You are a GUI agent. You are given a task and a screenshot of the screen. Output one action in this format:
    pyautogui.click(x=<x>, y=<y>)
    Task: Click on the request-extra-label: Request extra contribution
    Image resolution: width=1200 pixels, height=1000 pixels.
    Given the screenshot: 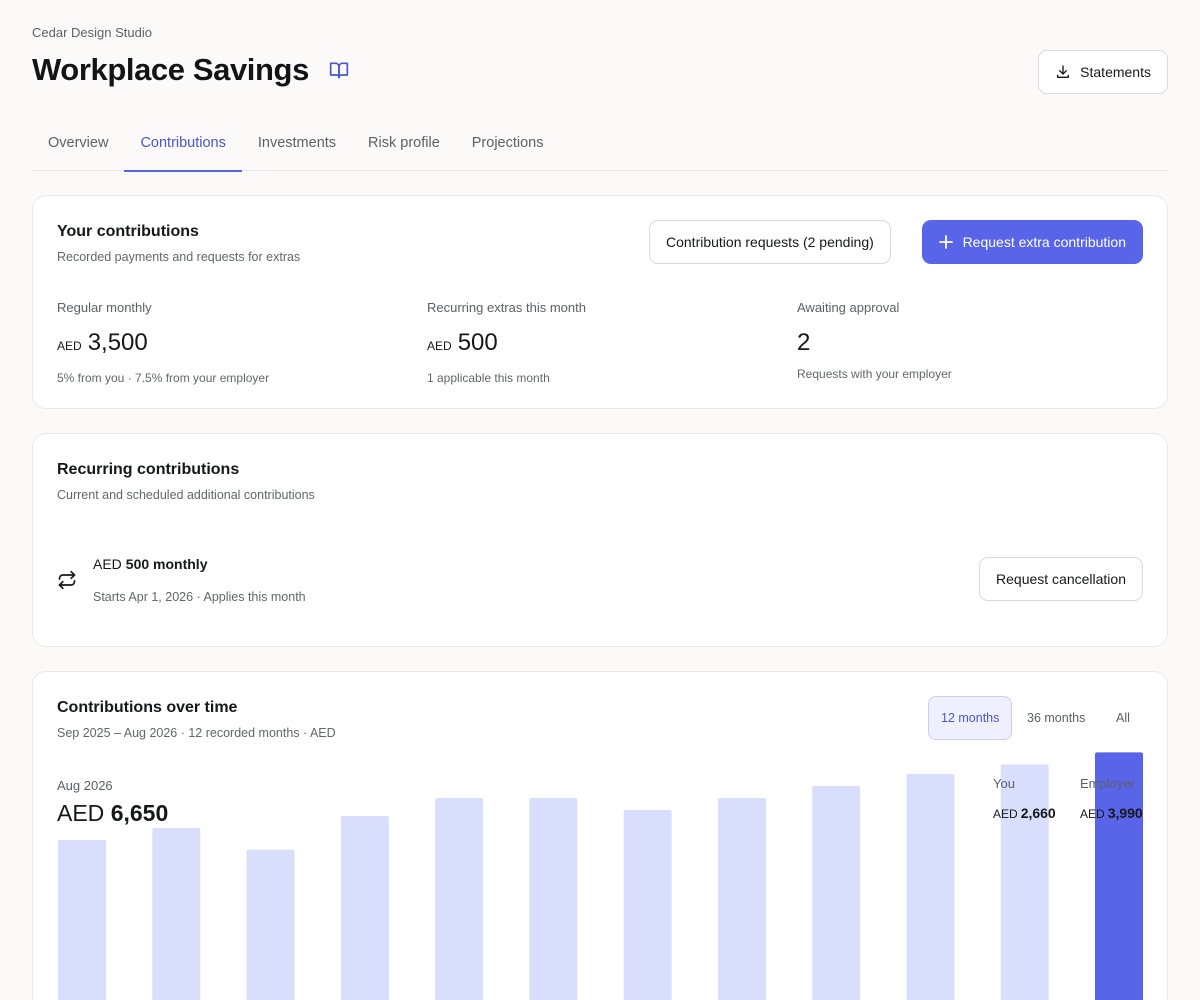 What is the action you would take?
    pyautogui.click(x=1044, y=242)
    